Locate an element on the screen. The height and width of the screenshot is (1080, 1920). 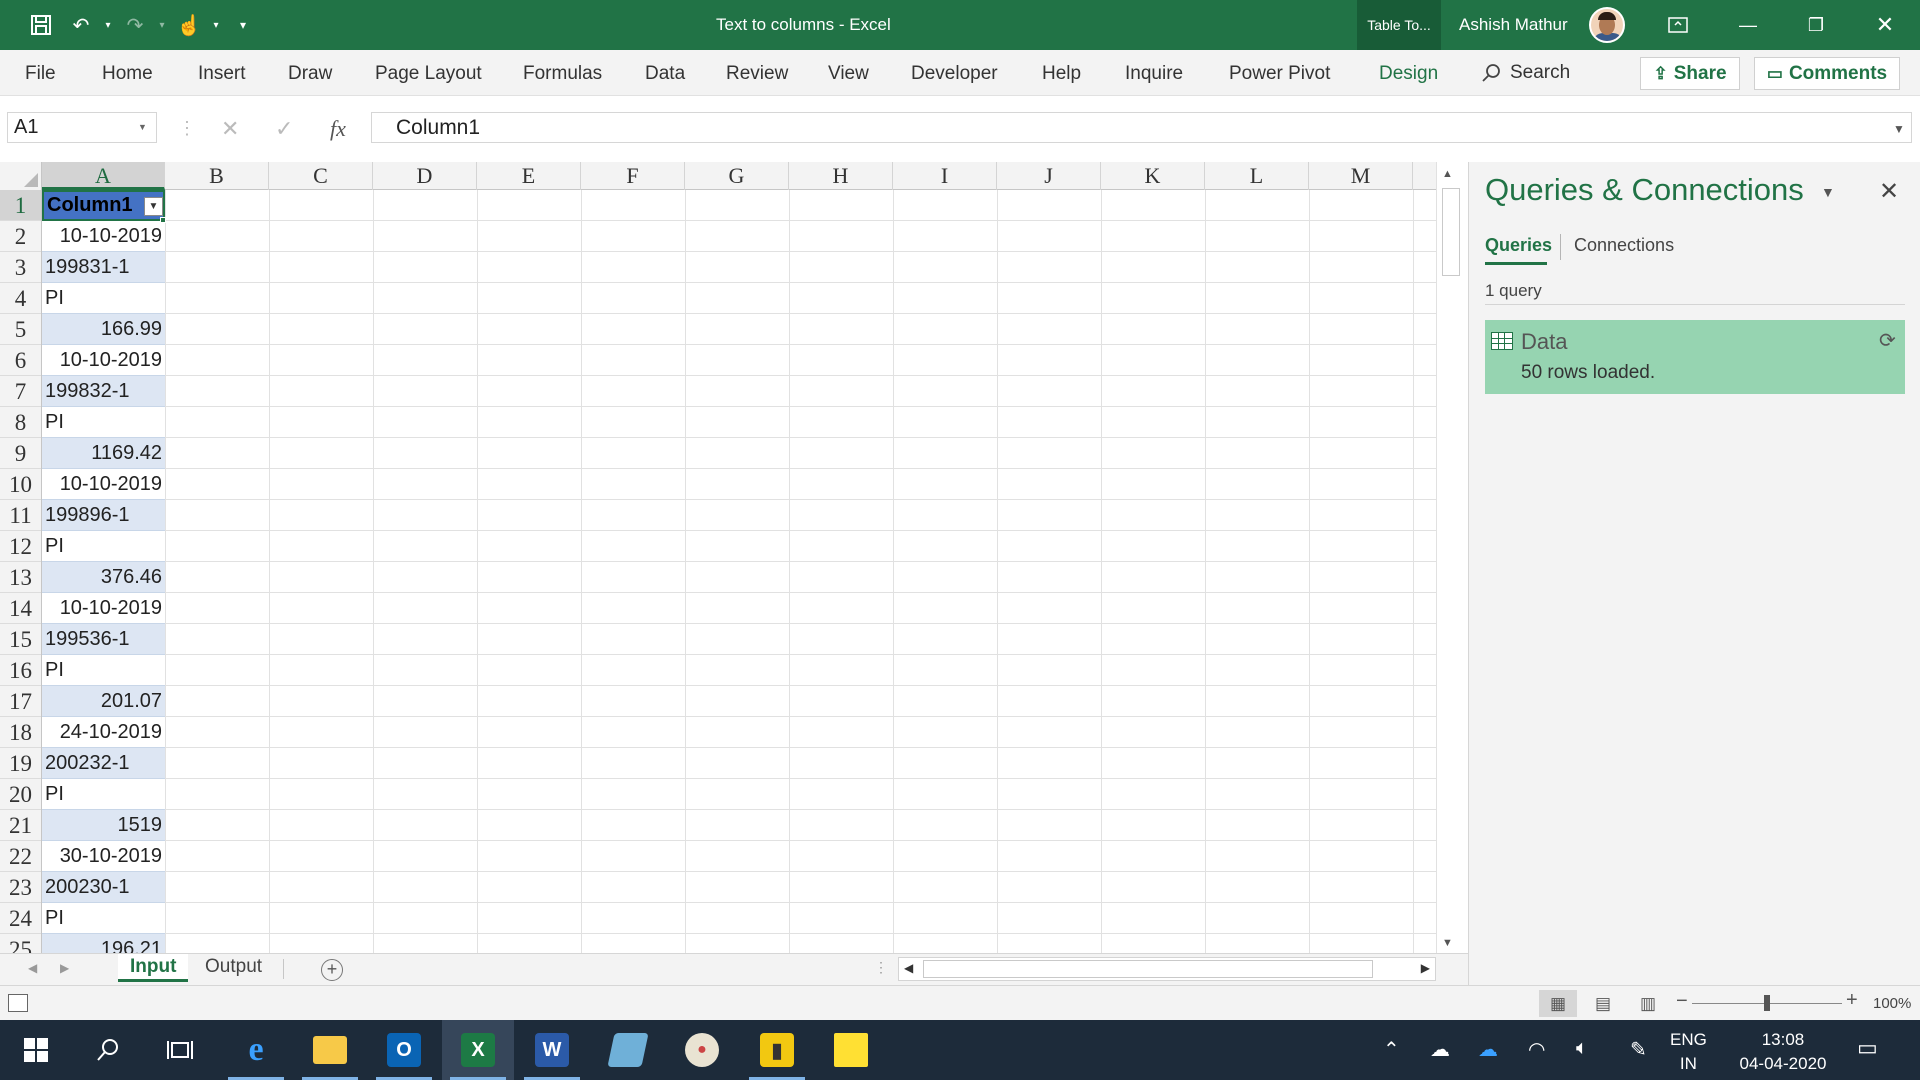
edge-icon: e is located at coordinates (256, 1050).